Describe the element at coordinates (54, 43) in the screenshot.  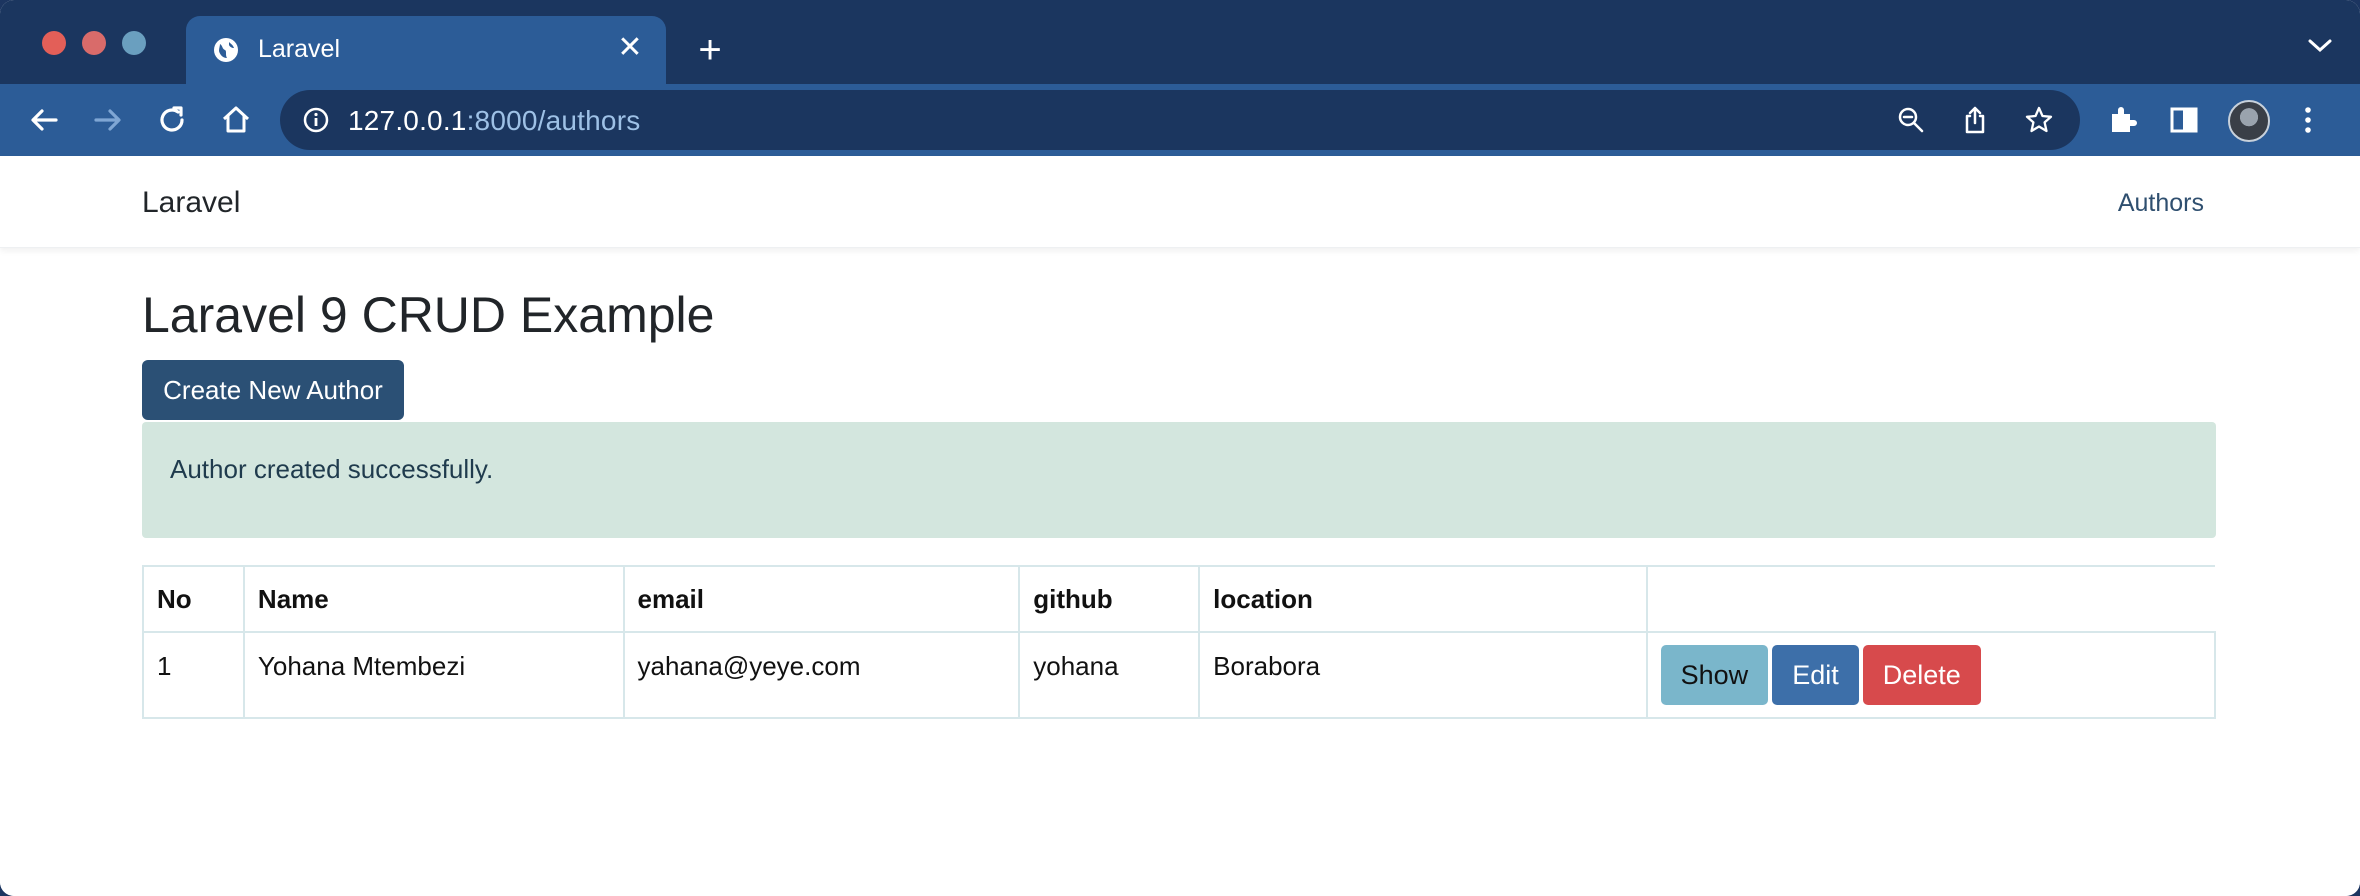
I see `close-window-button` at that location.